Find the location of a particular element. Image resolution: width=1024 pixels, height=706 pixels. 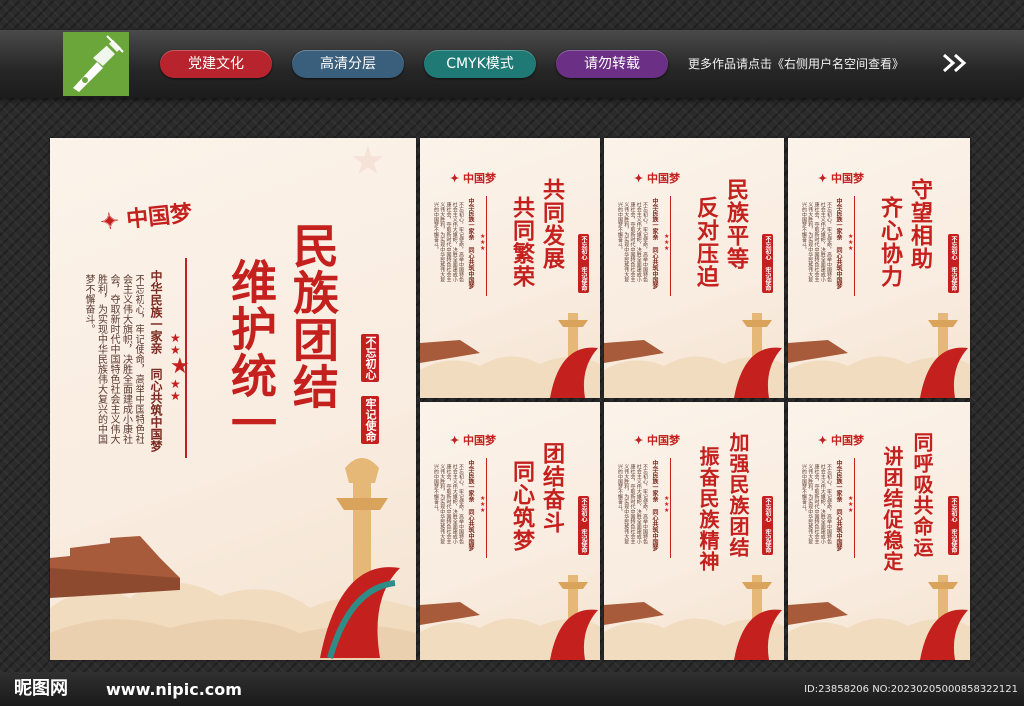

poster-title-col1: 守望相助 is located at coordinates (920, 224).